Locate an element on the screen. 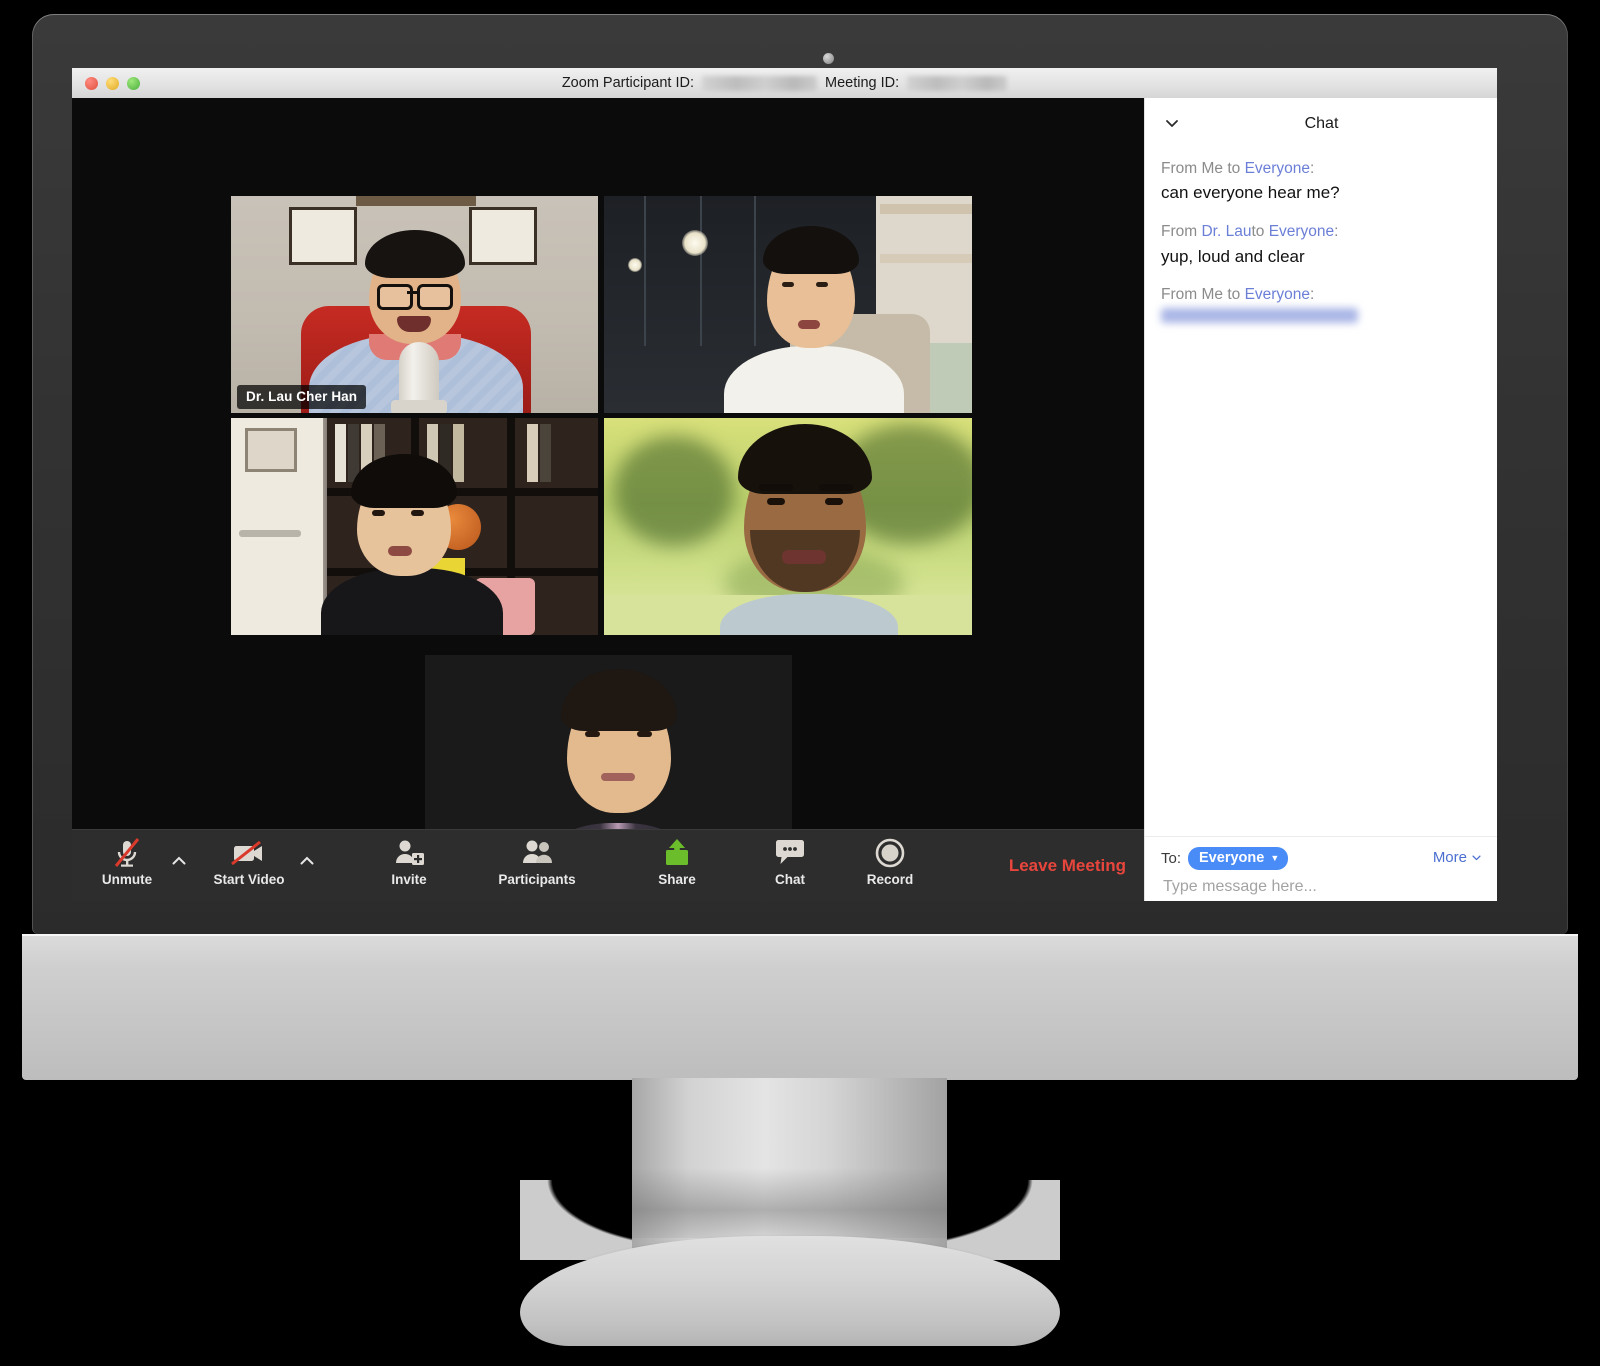  chat-more-button: More is located at coordinates (1457, 857).